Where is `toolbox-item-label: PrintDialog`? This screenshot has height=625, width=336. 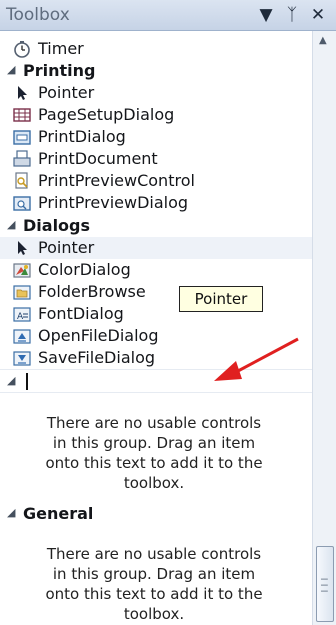
toolbox-item-label: PrintDialog is located at coordinates (82, 136).